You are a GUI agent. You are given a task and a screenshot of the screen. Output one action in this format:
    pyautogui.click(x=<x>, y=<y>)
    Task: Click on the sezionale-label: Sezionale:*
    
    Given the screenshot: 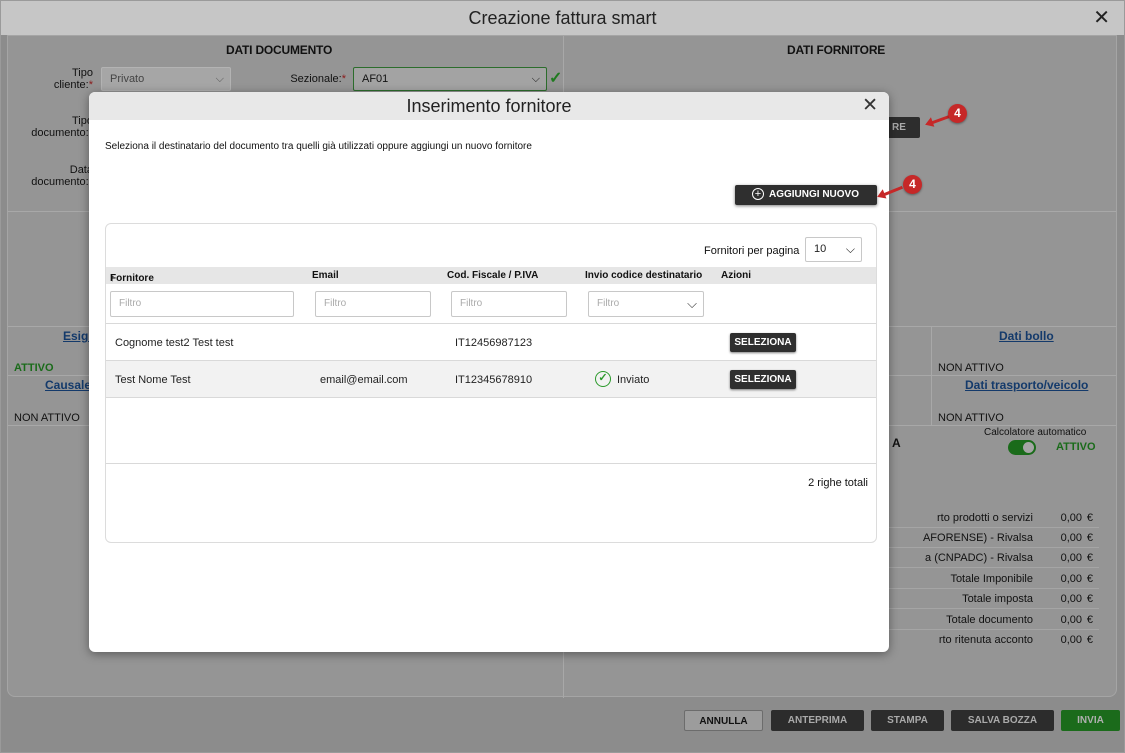 What is the action you would take?
    pyautogui.click(x=318, y=79)
    